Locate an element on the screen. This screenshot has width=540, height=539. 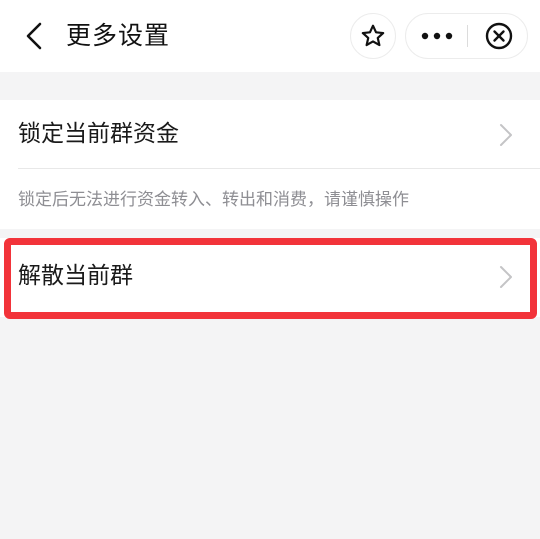
mini-program-capsule is located at coordinates (466, 36).